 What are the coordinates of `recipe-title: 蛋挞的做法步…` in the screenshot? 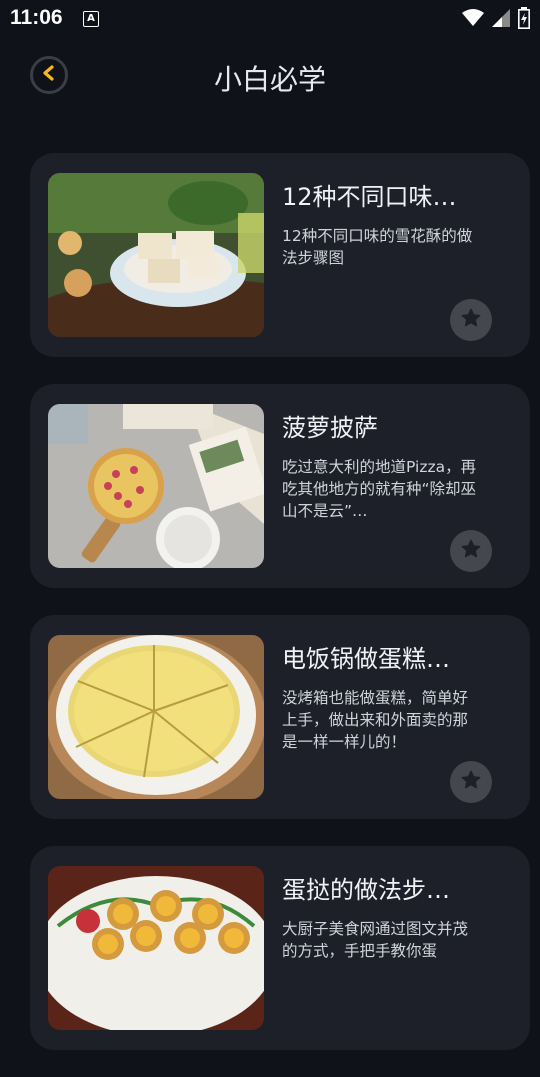 It's located at (366, 890).